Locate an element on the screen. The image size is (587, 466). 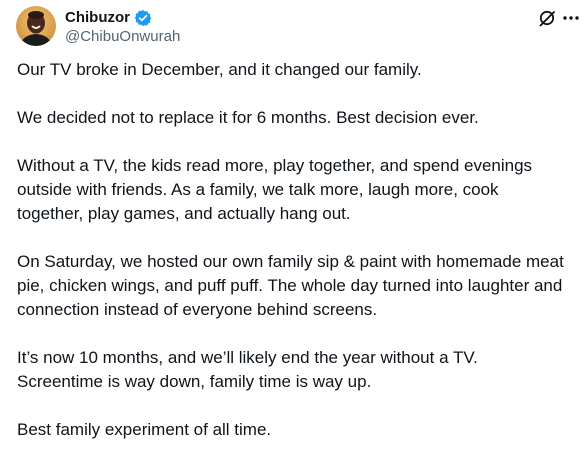
more-options-icon is located at coordinates (571, 18).